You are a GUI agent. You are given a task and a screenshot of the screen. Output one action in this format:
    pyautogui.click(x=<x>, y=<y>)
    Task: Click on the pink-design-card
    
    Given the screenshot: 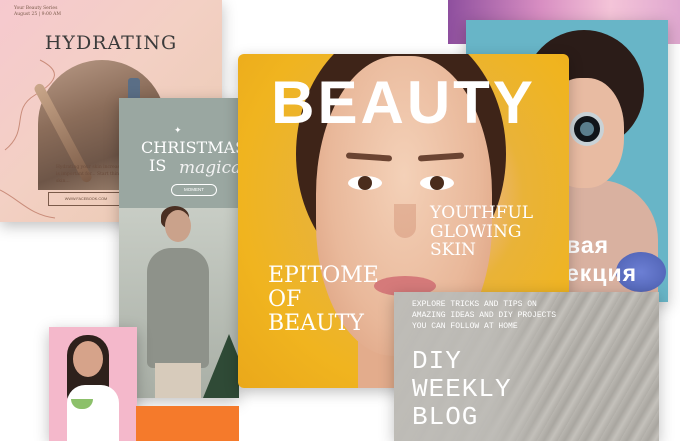 What is the action you would take?
    pyautogui.click(x=93, y=384)
    